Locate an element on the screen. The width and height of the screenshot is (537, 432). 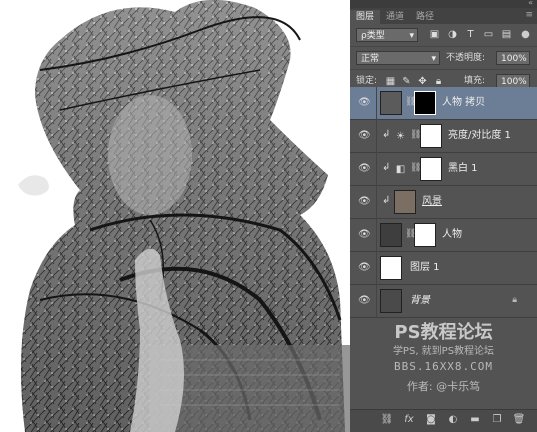
bw-adjust-icon: ◧ is located at coordinates (400, 169).